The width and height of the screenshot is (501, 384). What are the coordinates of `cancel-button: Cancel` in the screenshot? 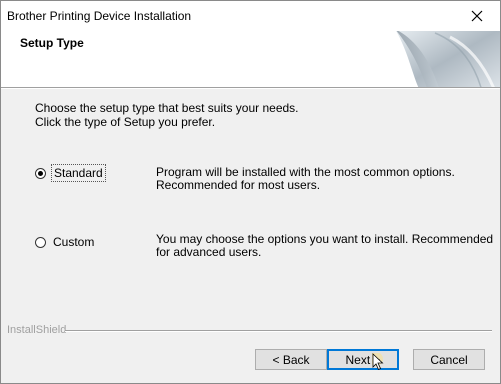 It's located at (449, 359).